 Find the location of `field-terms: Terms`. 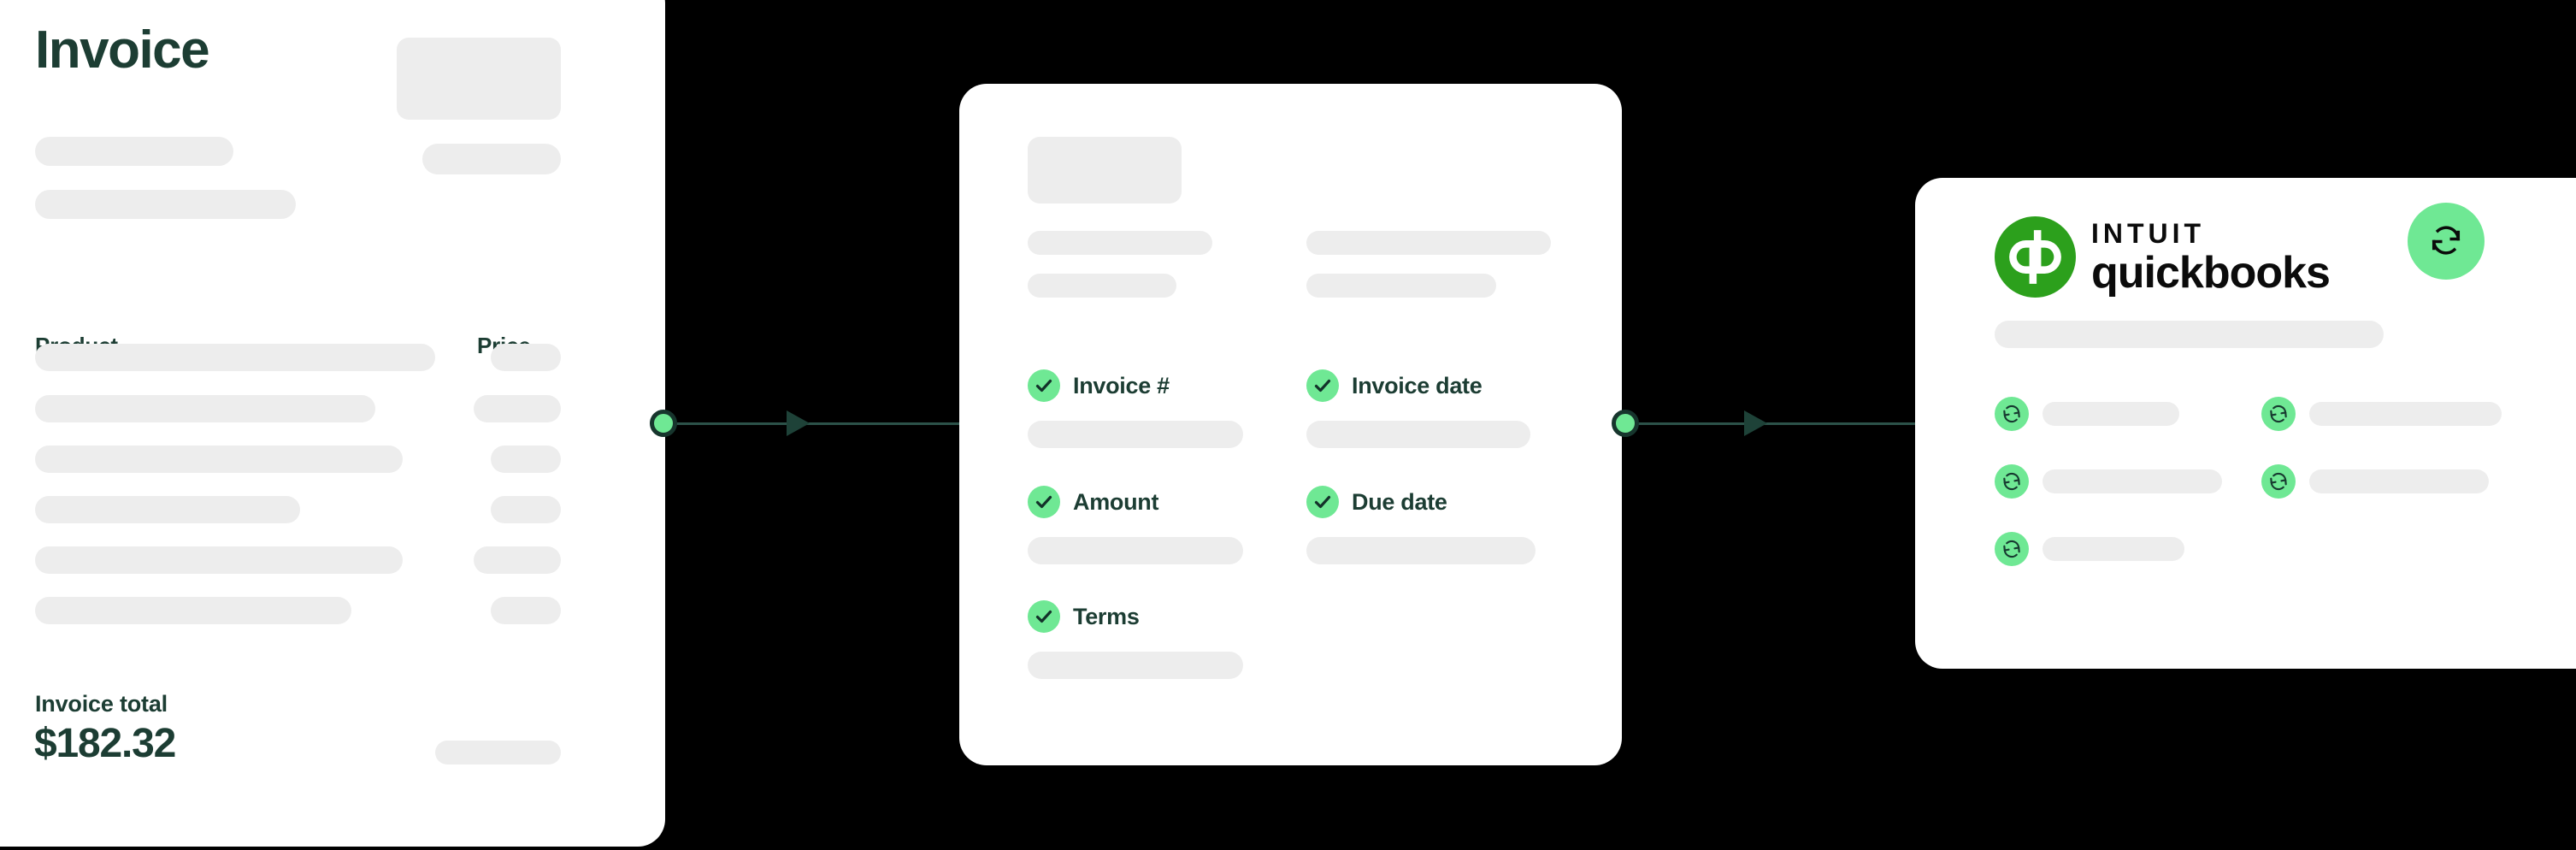

field-terms: Terms is located at coordinates (1084, 617).